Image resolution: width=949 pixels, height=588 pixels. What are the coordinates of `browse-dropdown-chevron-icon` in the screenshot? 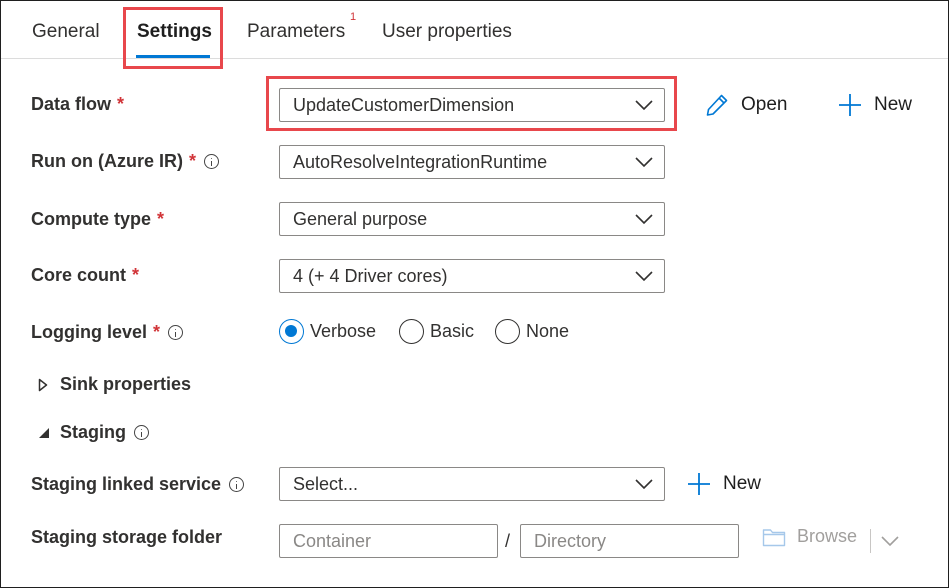 It's located at (890, 541).